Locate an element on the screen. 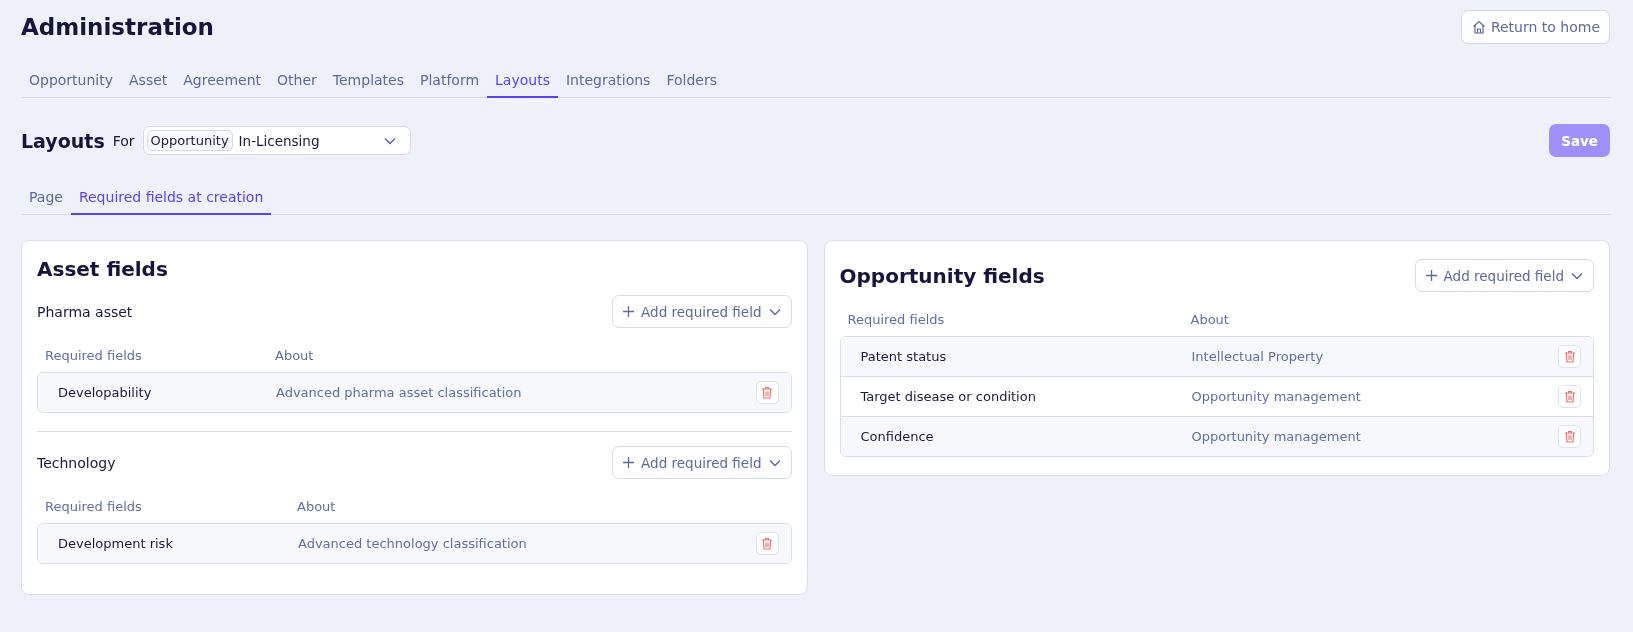 The height and width of the screenshot is (632, 1633). layout-select: Opportunity In-Licensing is located at coordinates (276, 140).